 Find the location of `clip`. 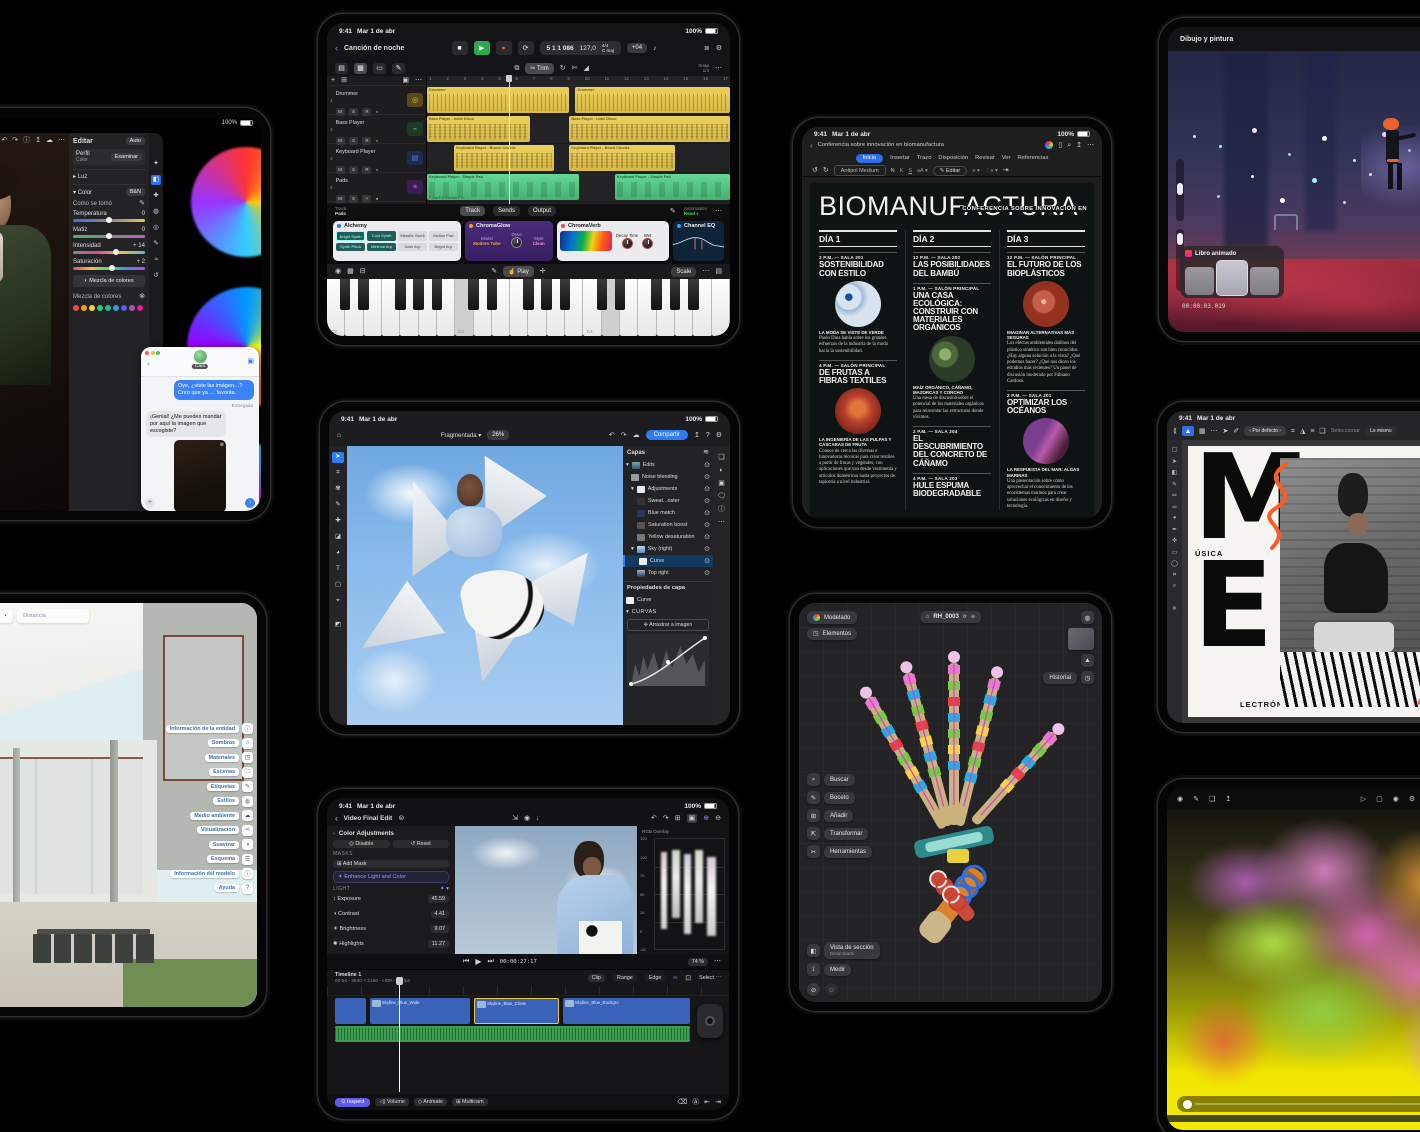

clip is located at coordinates (350, 1011).